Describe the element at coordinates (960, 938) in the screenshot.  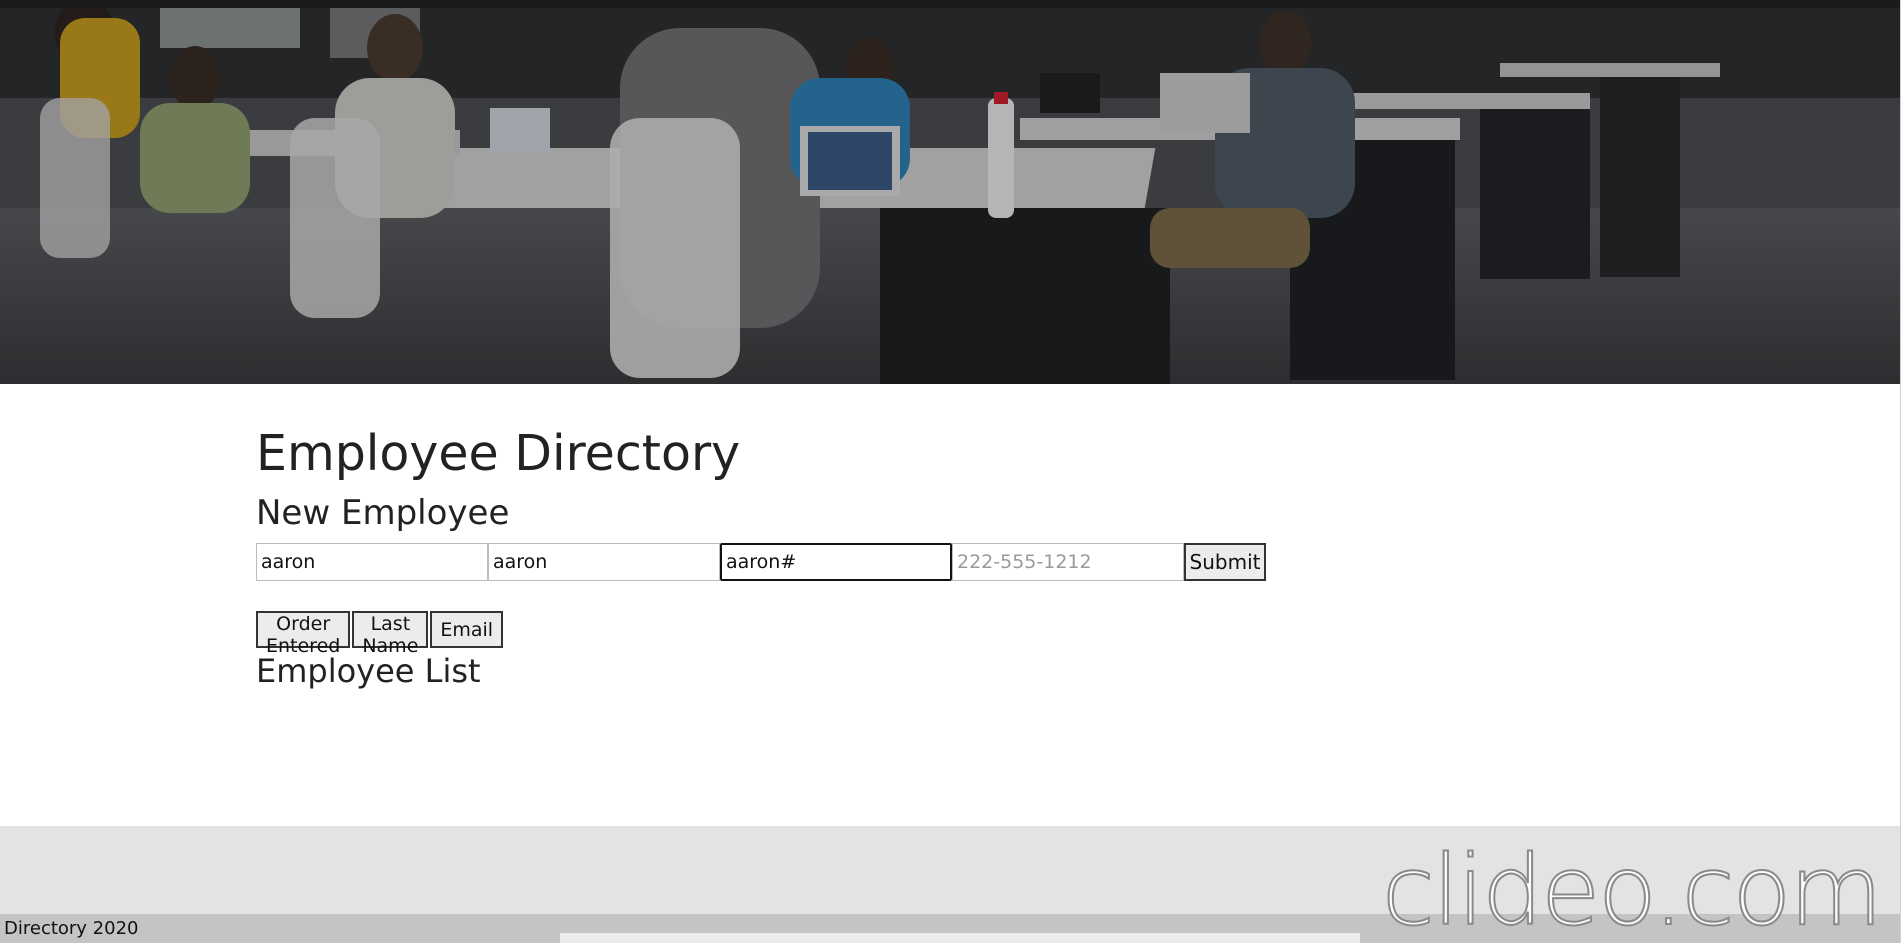
I see `horizontal-scrollbar` at that location.